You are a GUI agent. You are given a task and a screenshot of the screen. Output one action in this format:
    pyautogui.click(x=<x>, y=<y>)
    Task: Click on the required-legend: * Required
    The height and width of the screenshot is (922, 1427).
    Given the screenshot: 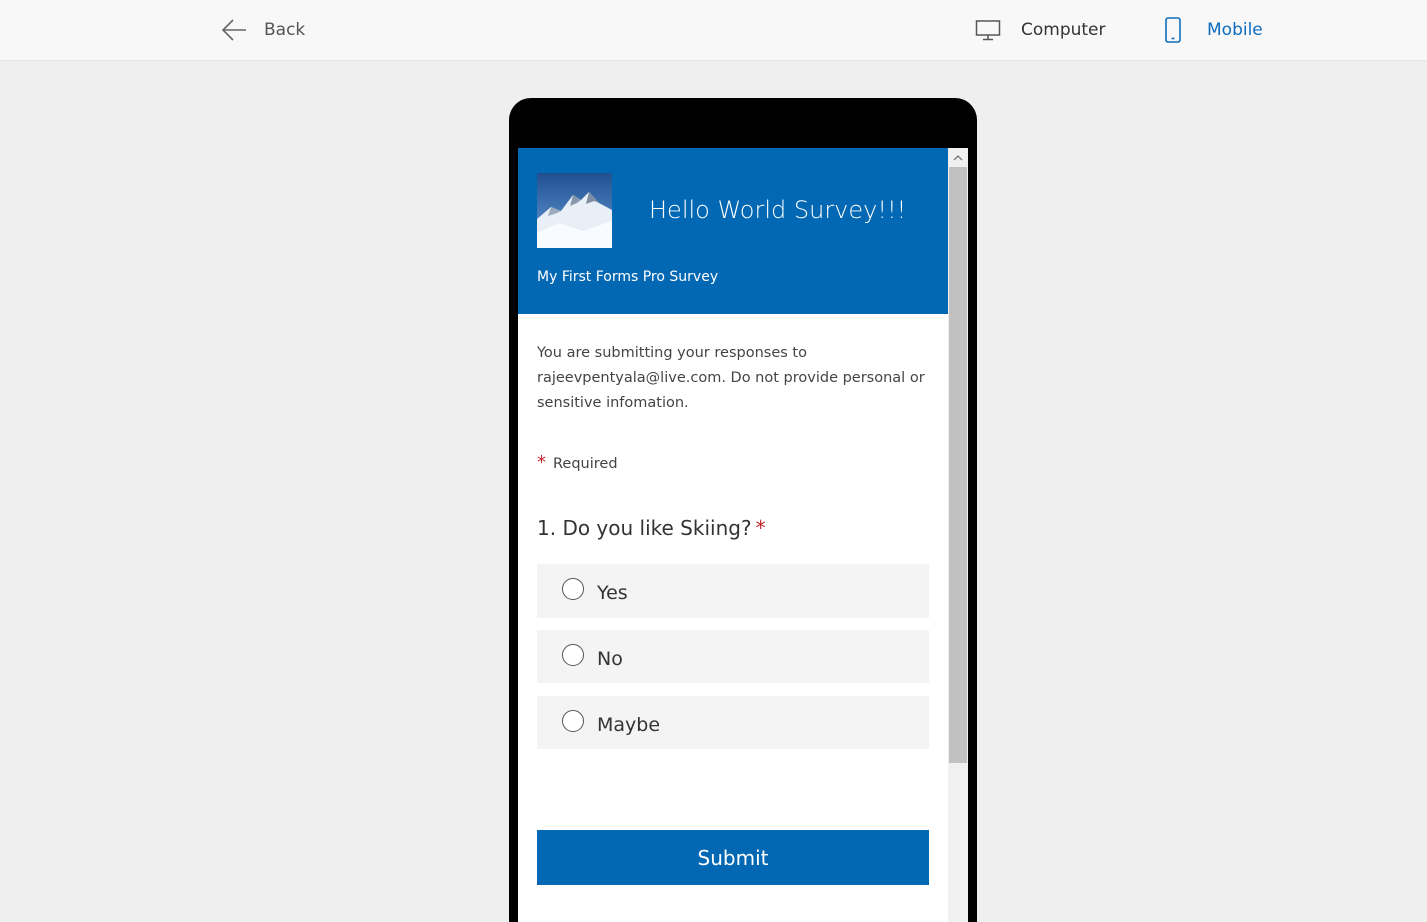 What is the action you would take?
    pyautogui.click(x=577, y=462)
    